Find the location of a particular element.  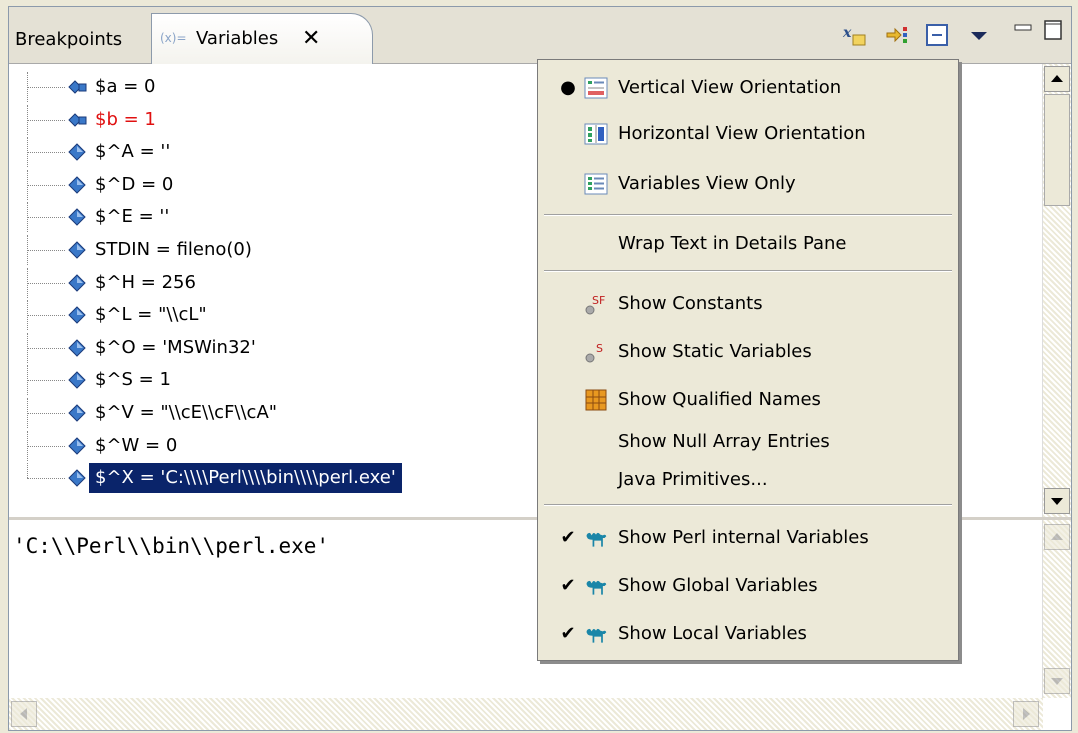

menu-item-show-local-variables: ✔ Show Local Variables is located at coordinates (748, 634).